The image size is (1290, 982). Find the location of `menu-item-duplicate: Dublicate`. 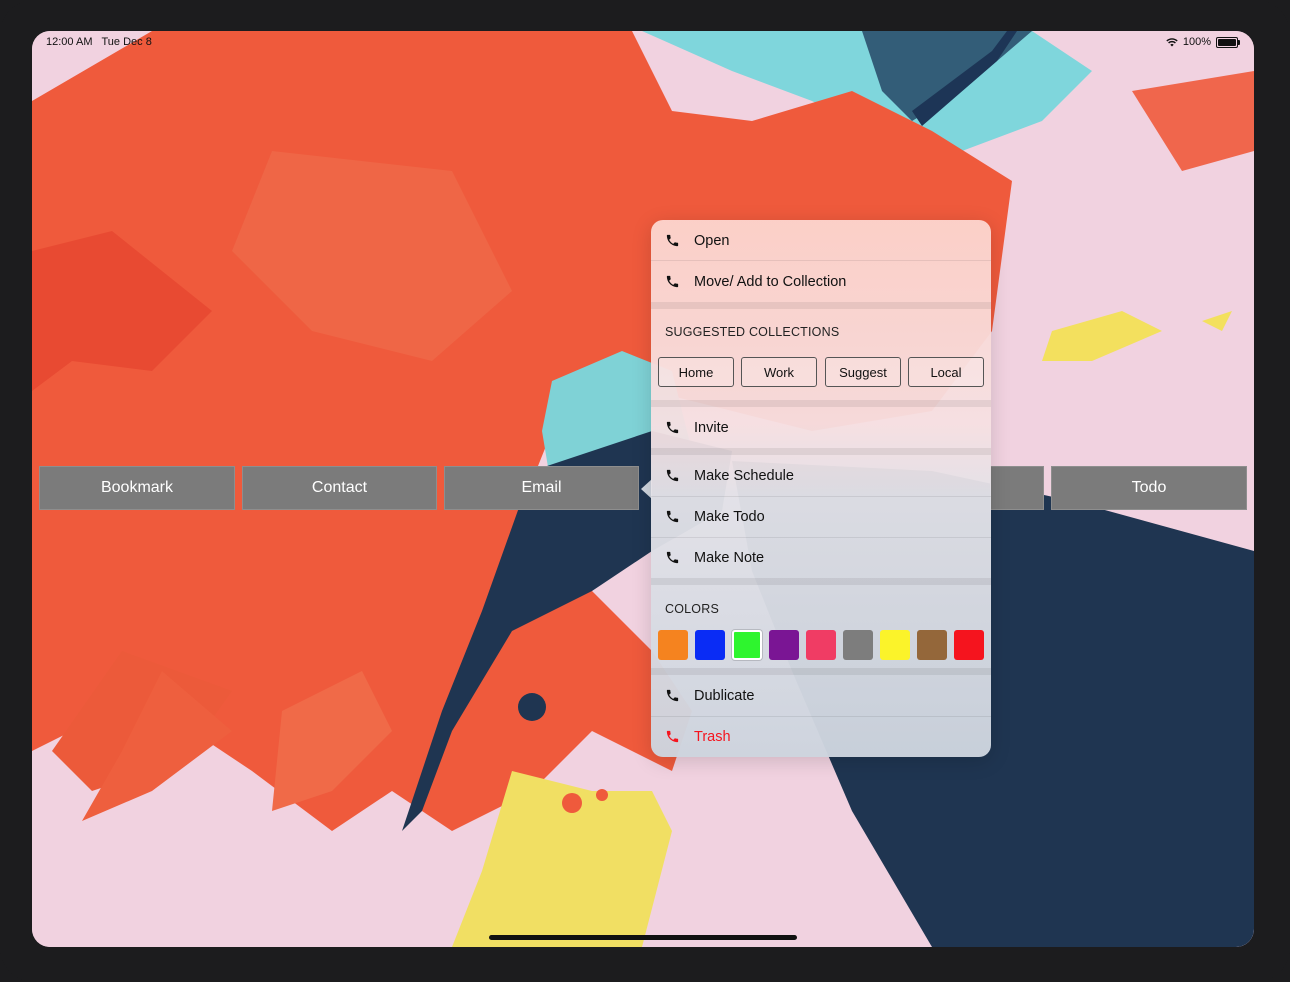

menu-item-duplicate: Dublicate is located at coordinates (821, 695).